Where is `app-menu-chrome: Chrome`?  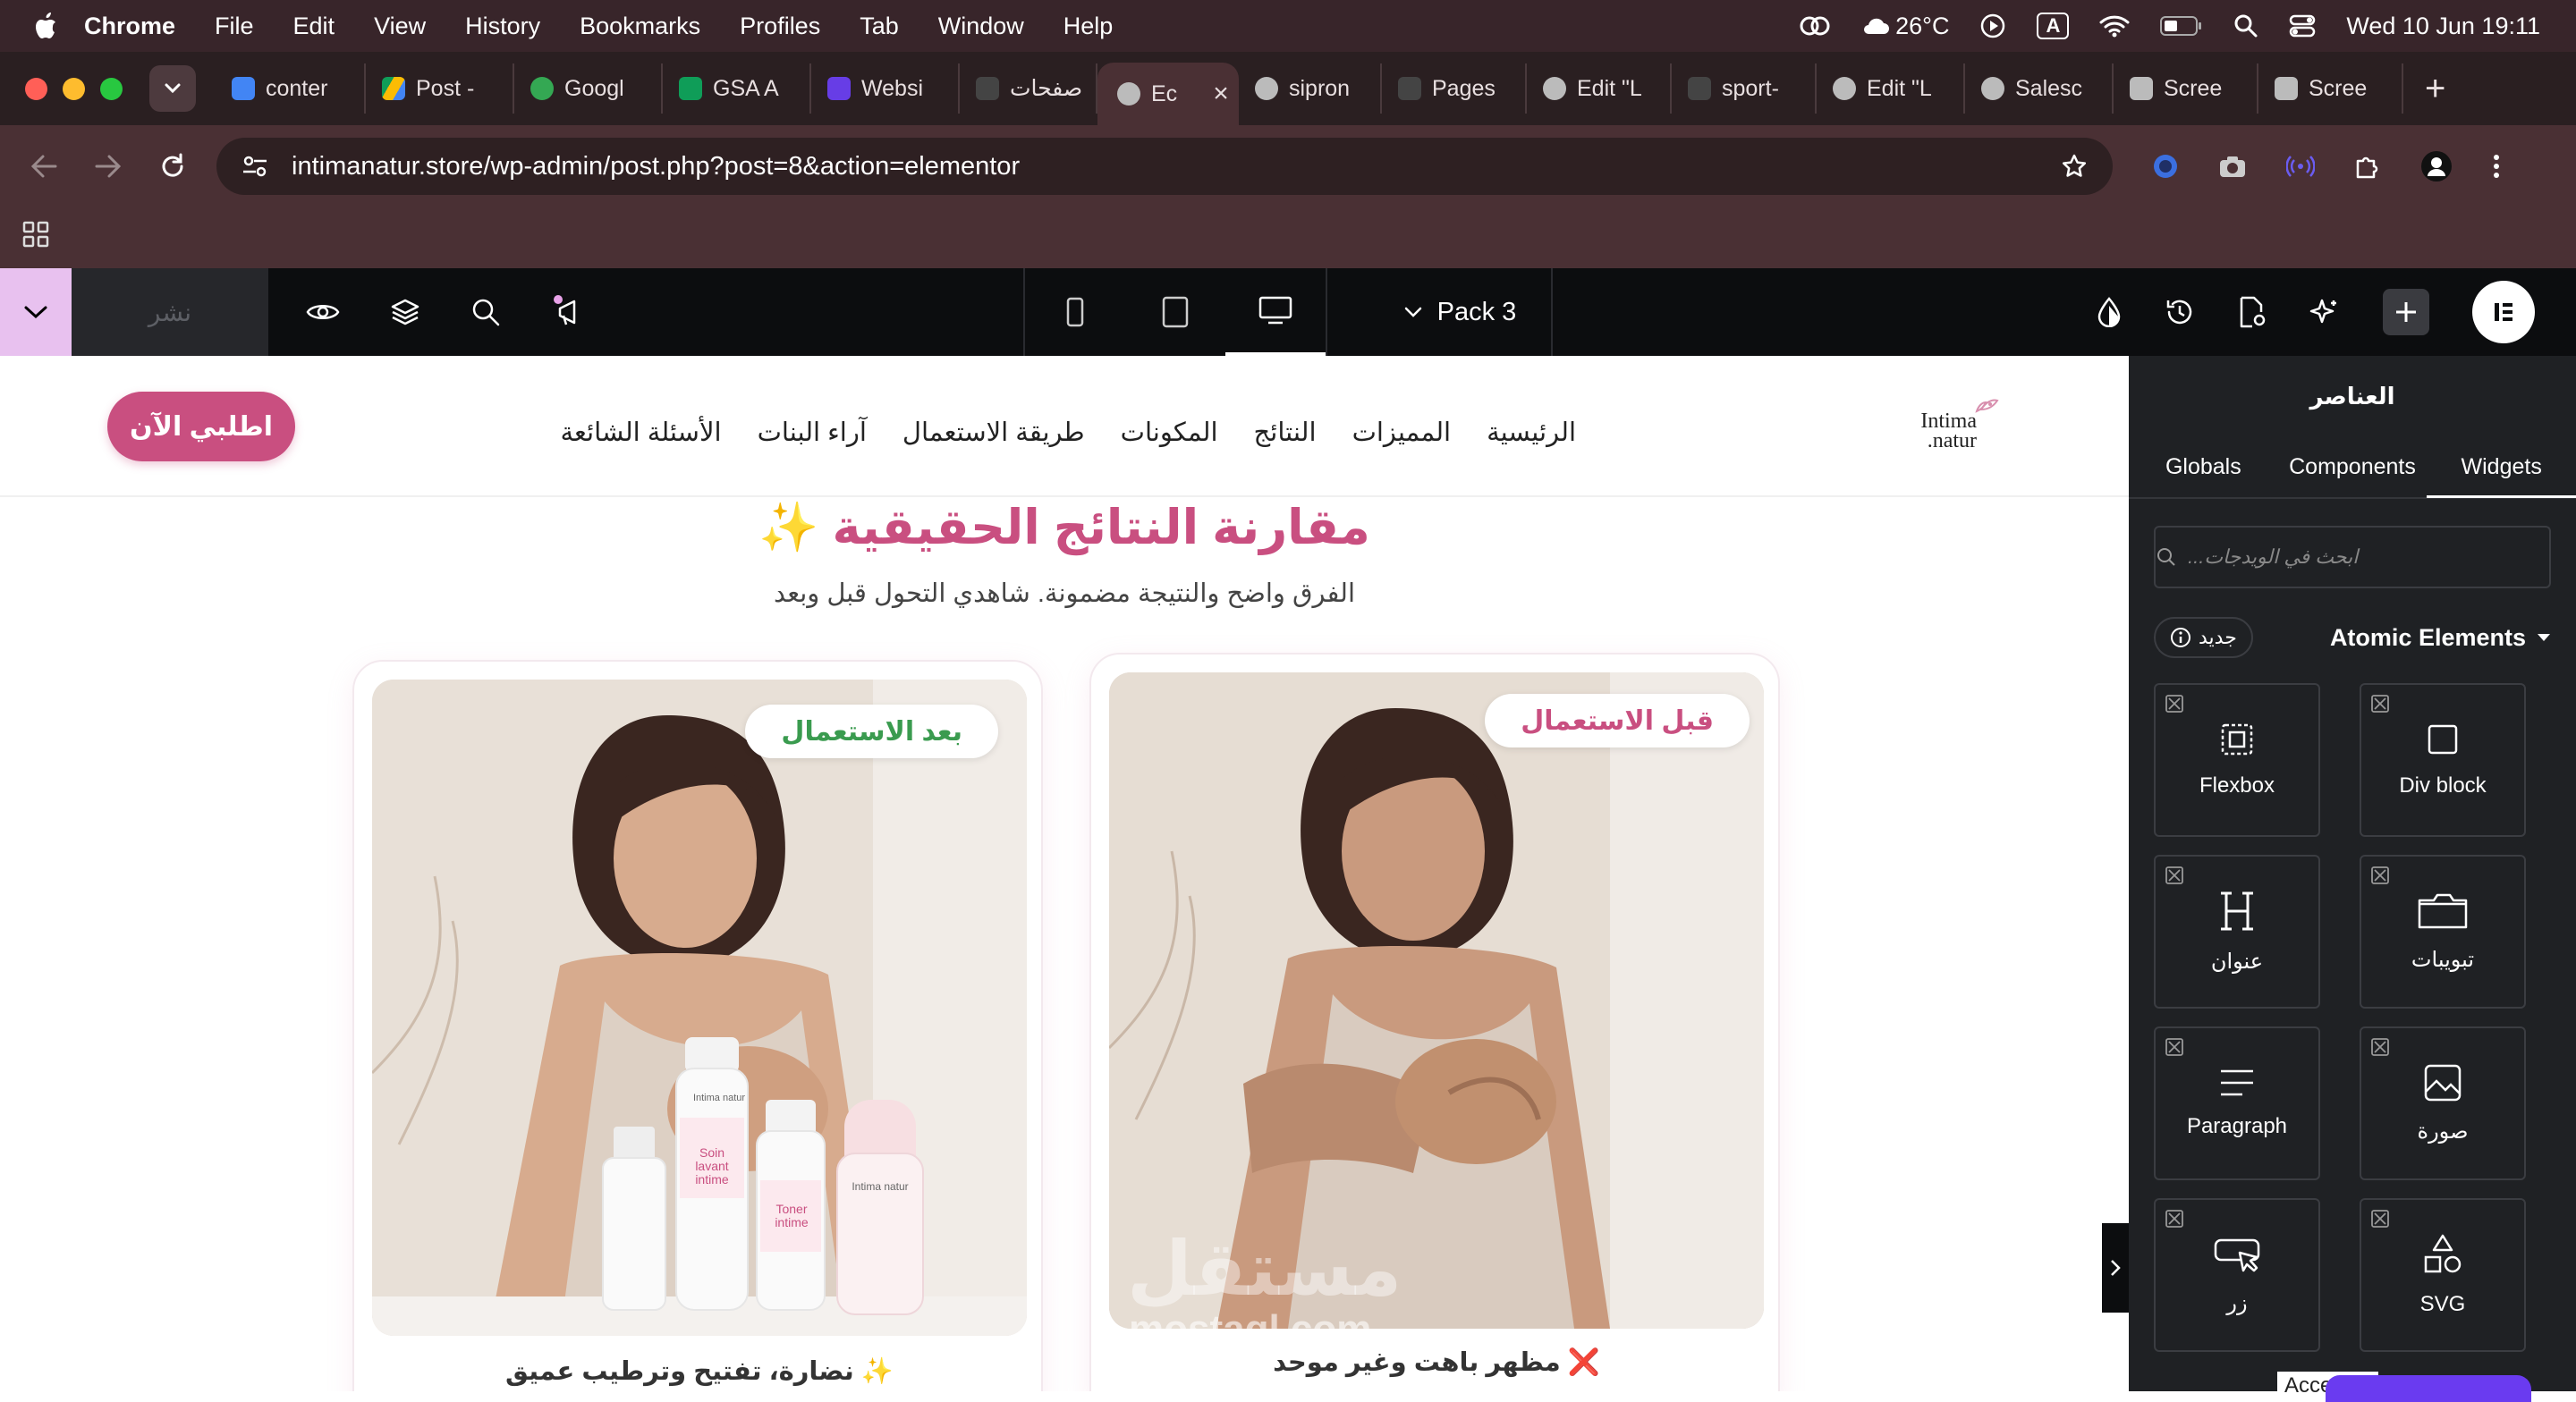 app-menu-chrome: Chrome is located at coordinates (129, 26).